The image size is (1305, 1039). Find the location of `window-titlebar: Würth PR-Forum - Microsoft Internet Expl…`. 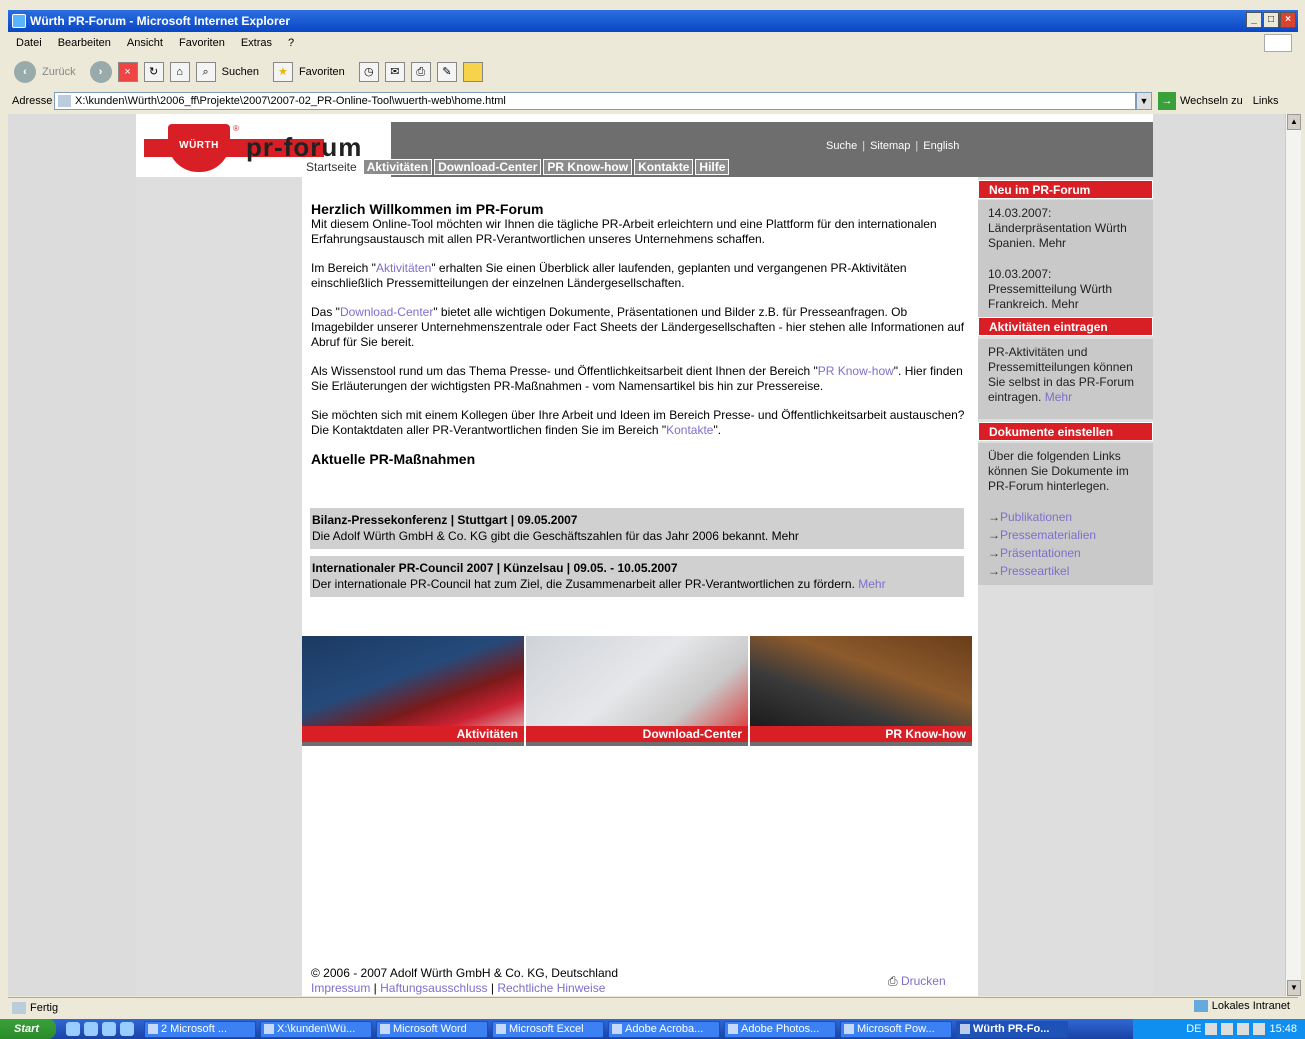

window-titlebar: Würth PR-Forum - Microsoft Internet Expl… is located at coordinates (653, 21).